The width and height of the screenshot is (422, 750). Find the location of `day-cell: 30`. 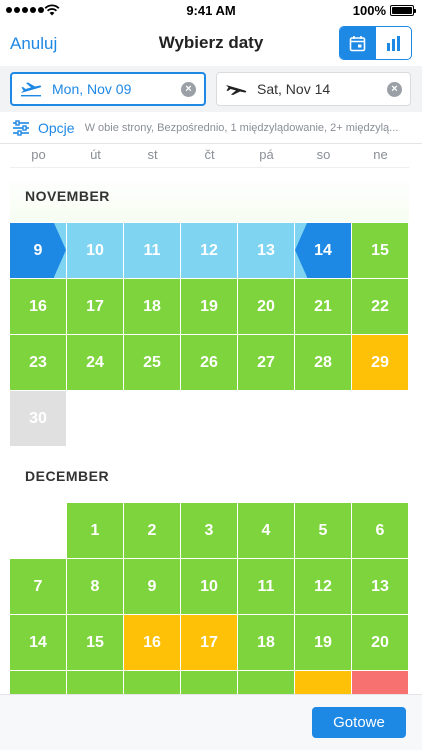

day-cell: 30 is located at coordinates (38, 419).